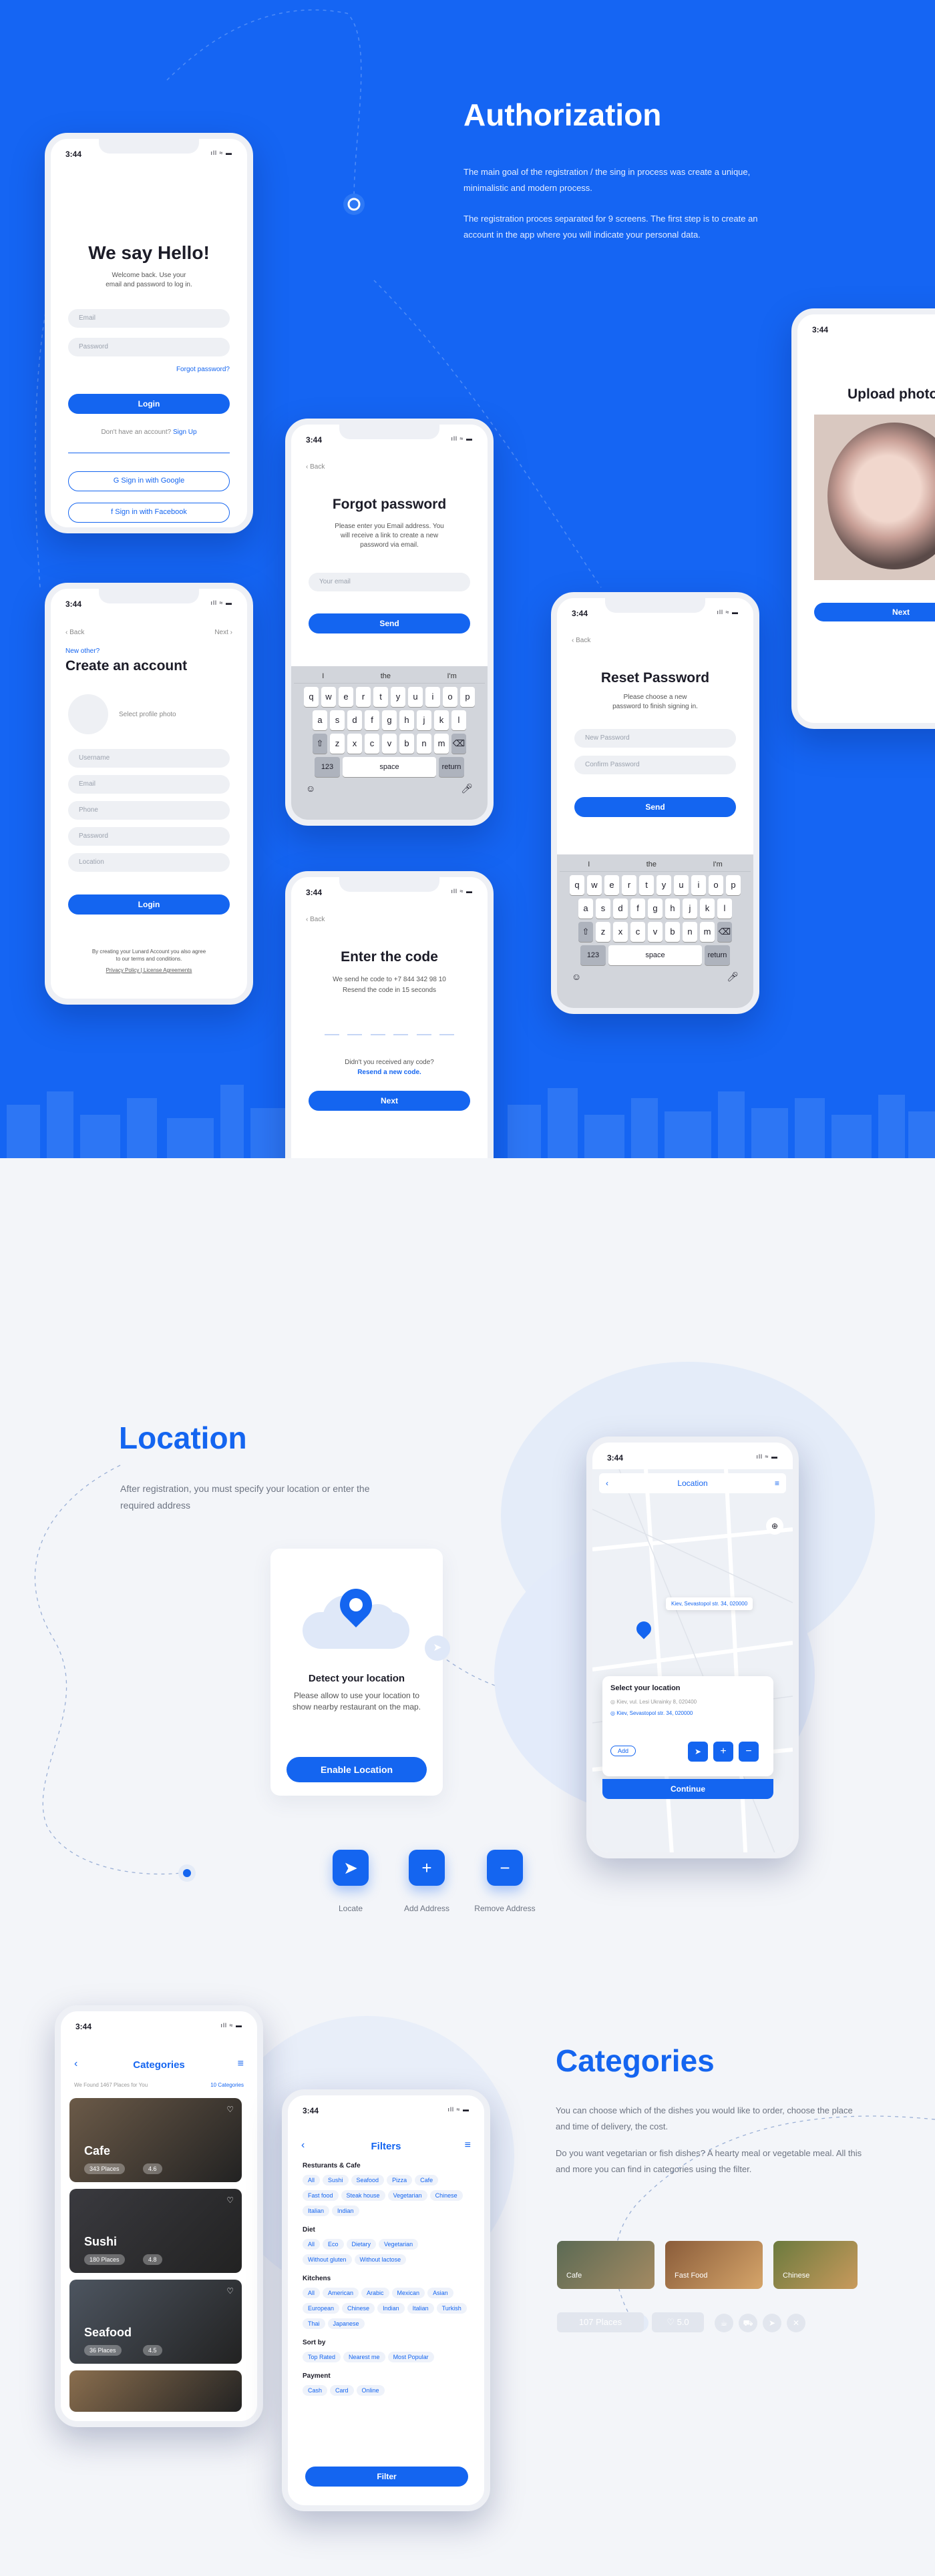 The height and width of the screenshot is (2576, 935). Describe the element at coordinates (82, 651) in the screenshot. I see `new-other-link: New other?` at that location.